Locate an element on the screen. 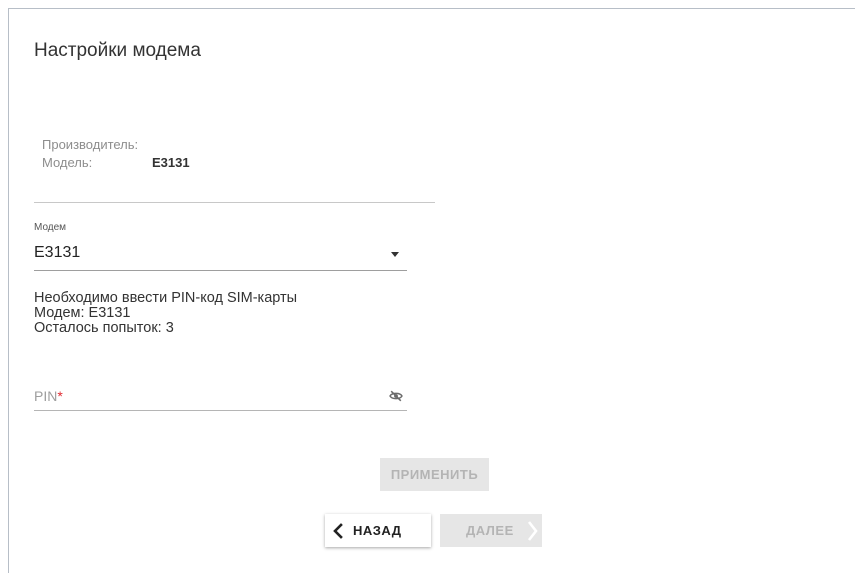  next-button: ДАЛЕЕ is located at coordinates (491, 530).